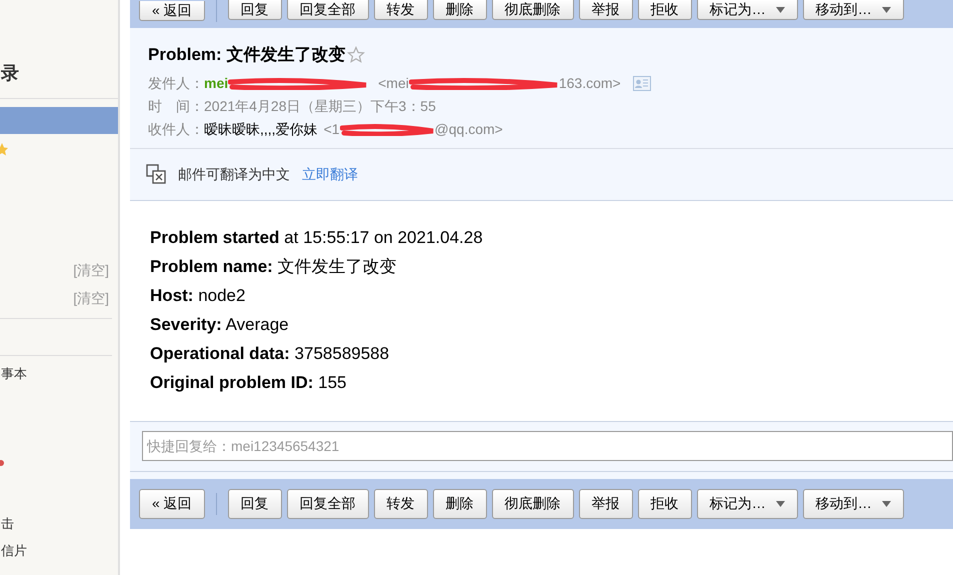  I want to click on field-label: 发件人：, so click(176, 83).